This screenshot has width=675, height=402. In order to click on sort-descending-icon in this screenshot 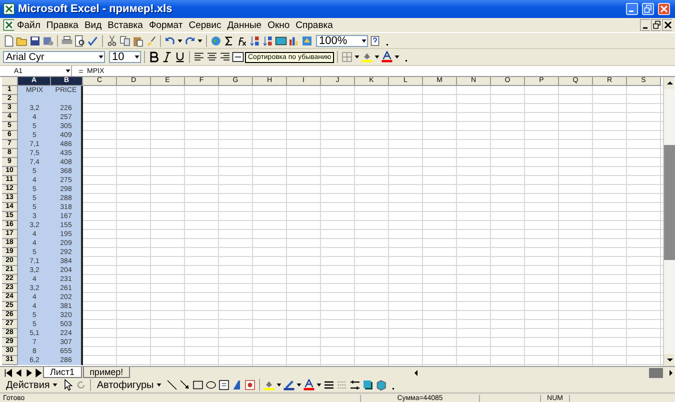, I will do `click(268, 40)`.